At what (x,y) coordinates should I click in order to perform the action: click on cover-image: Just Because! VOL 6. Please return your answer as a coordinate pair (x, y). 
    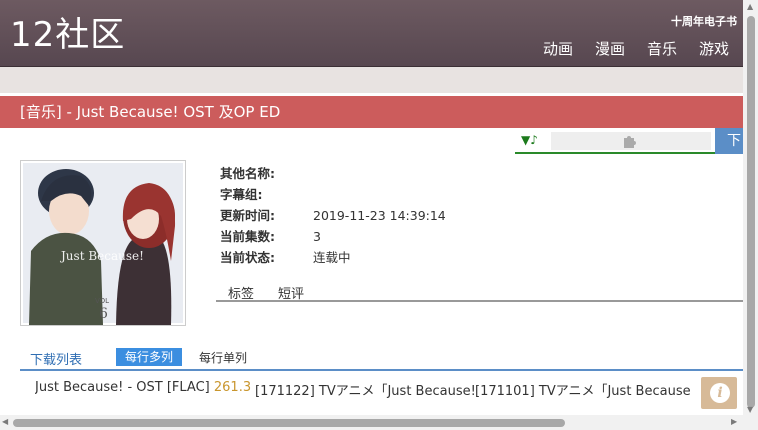
    Looking at the image, I should click on (103, 243).